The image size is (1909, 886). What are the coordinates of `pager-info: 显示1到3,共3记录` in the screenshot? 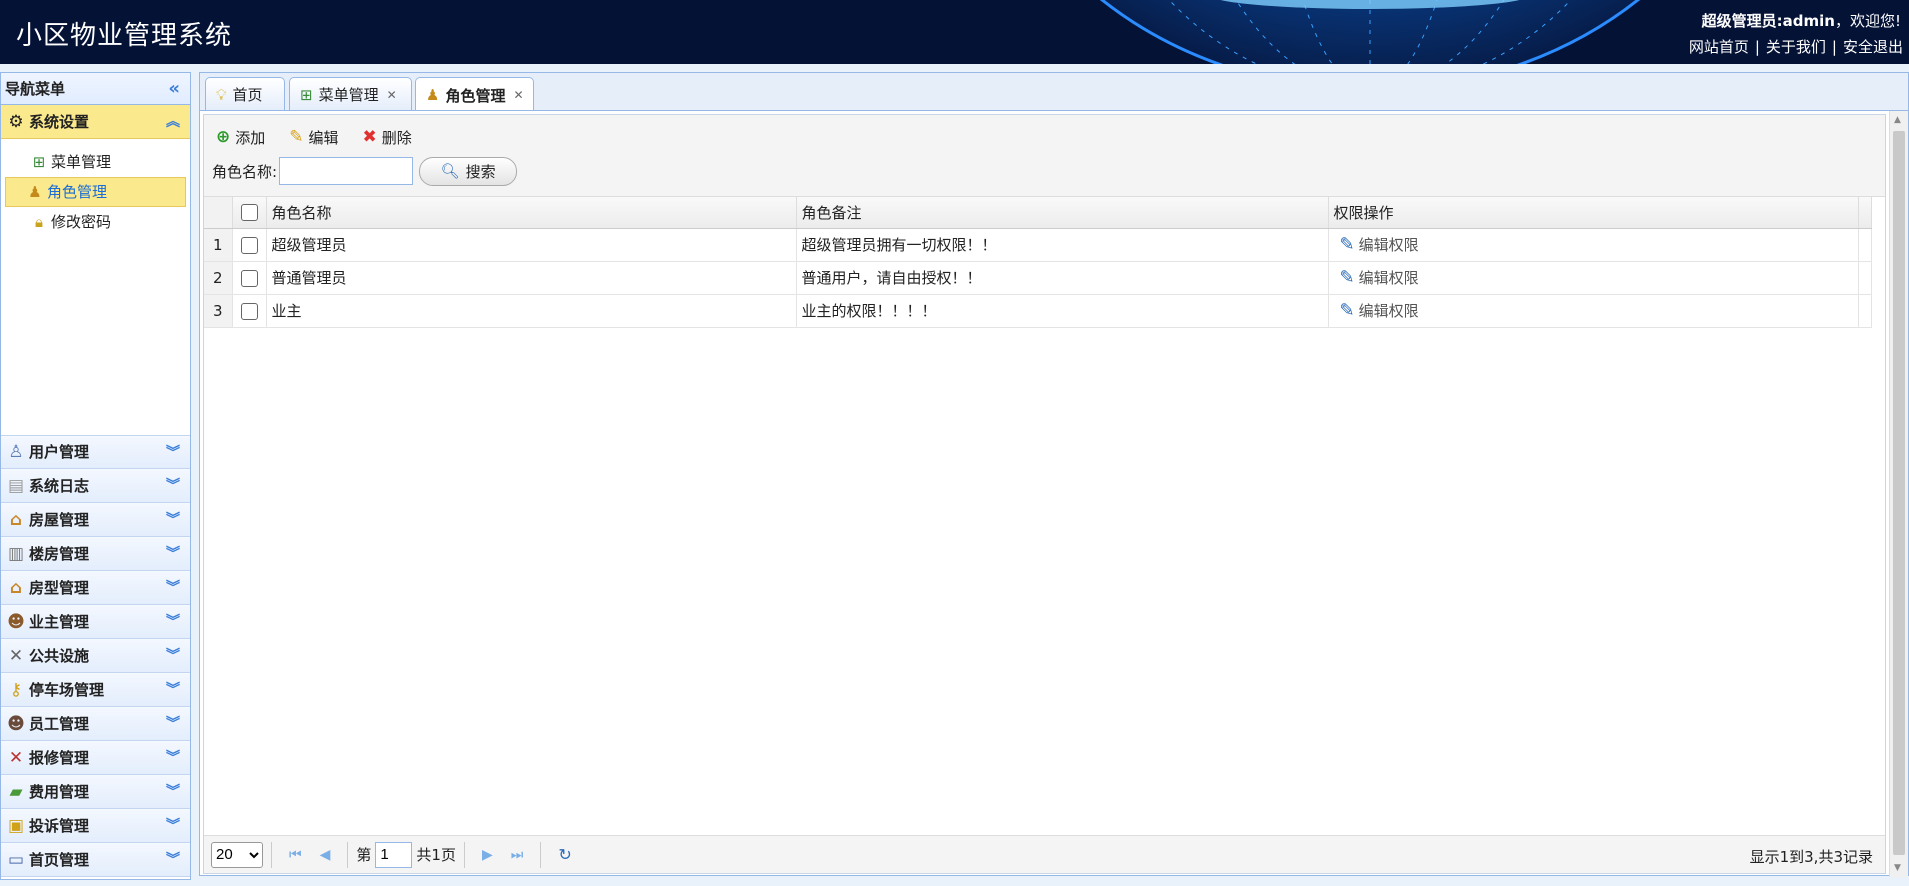 It's located at (1811, 857).